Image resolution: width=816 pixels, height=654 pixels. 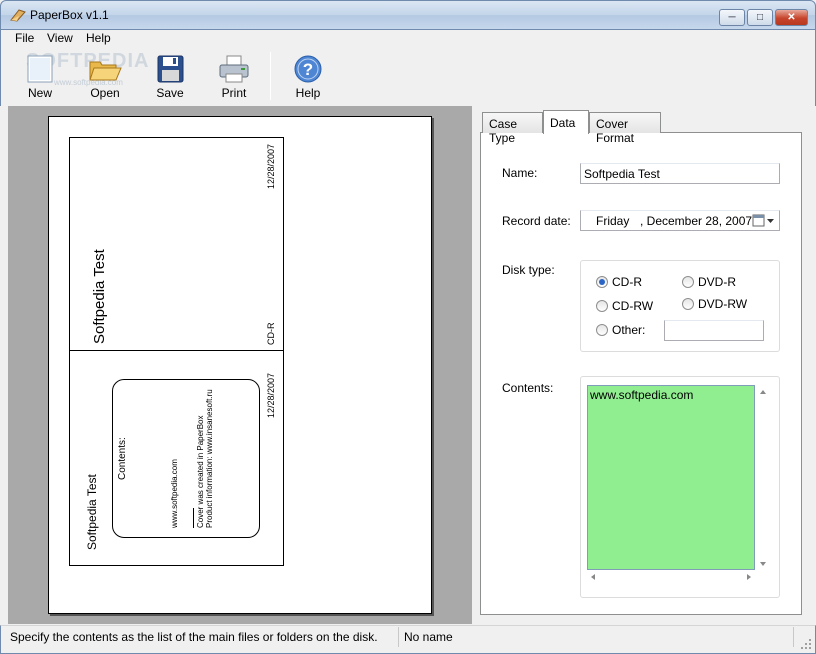 I want to click on back-contents-label: Contents:, so click(x=122, y=458).